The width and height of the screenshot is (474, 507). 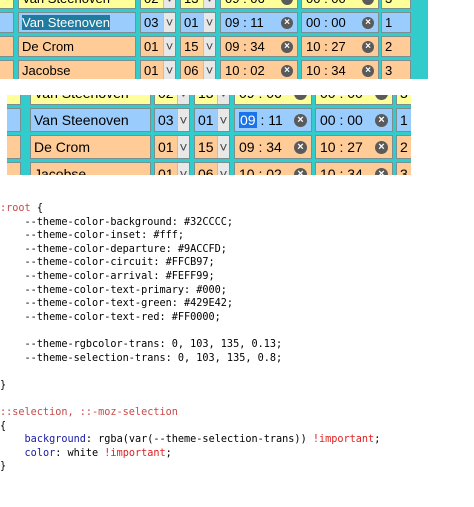 I want to click on schedule-row: Van Steenoven02˅ 13˅ 09 : 06×00 : 00× 3, so click(x=209, y=100).